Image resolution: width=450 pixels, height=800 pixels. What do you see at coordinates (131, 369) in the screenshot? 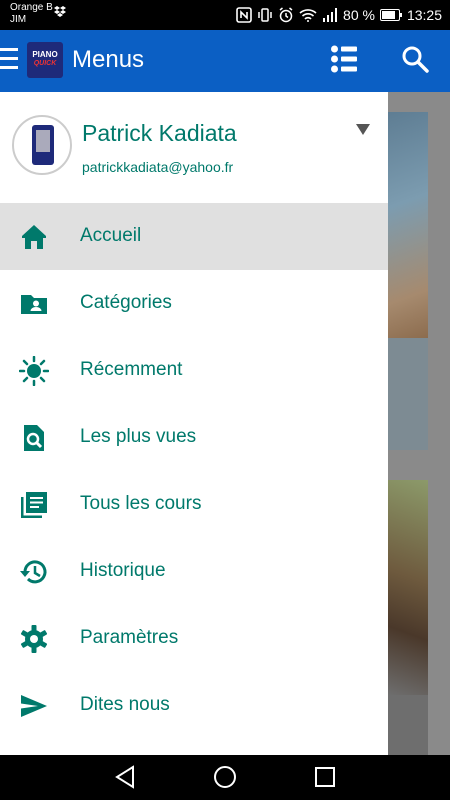
I see `menu-item-label: Récemment` at bounding box center [131, 369].